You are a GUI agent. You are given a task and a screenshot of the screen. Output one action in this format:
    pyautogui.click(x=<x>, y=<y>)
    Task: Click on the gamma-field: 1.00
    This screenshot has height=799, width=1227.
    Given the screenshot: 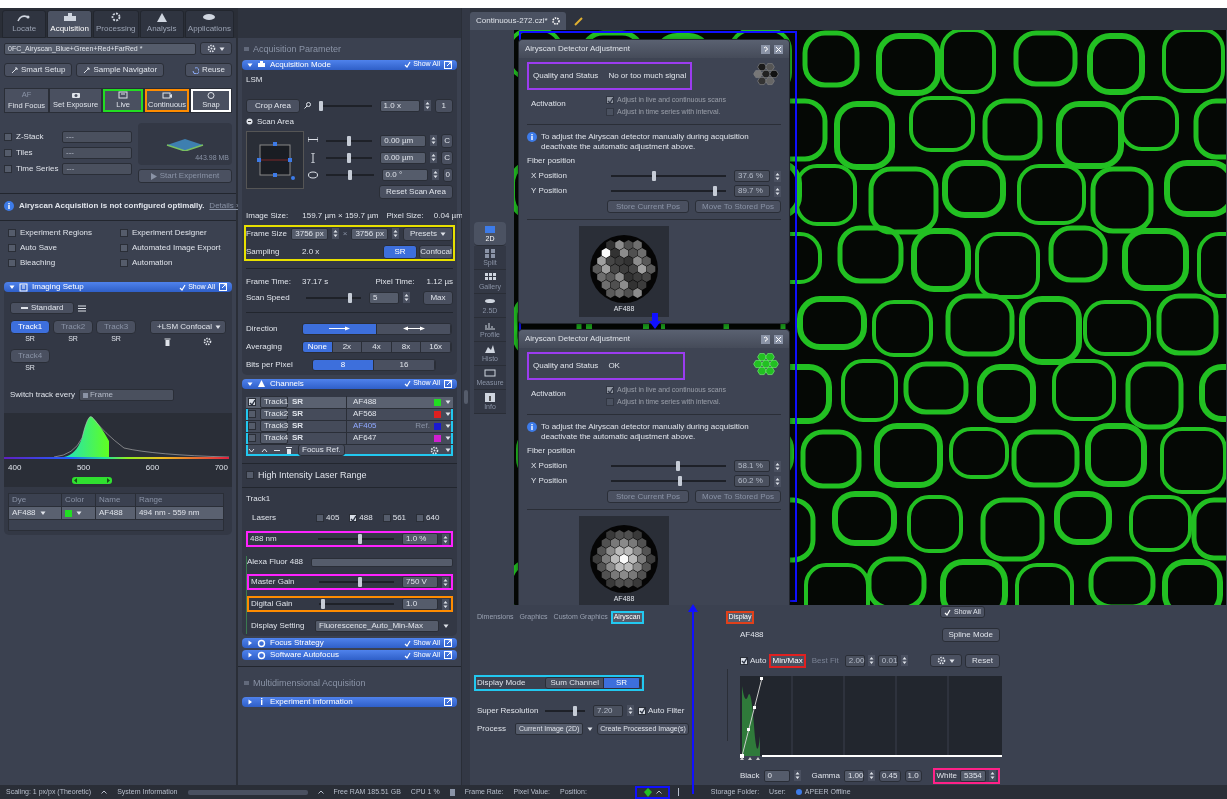 What is the action you would take?
    pyautogui.click(x=853, y=775)
    